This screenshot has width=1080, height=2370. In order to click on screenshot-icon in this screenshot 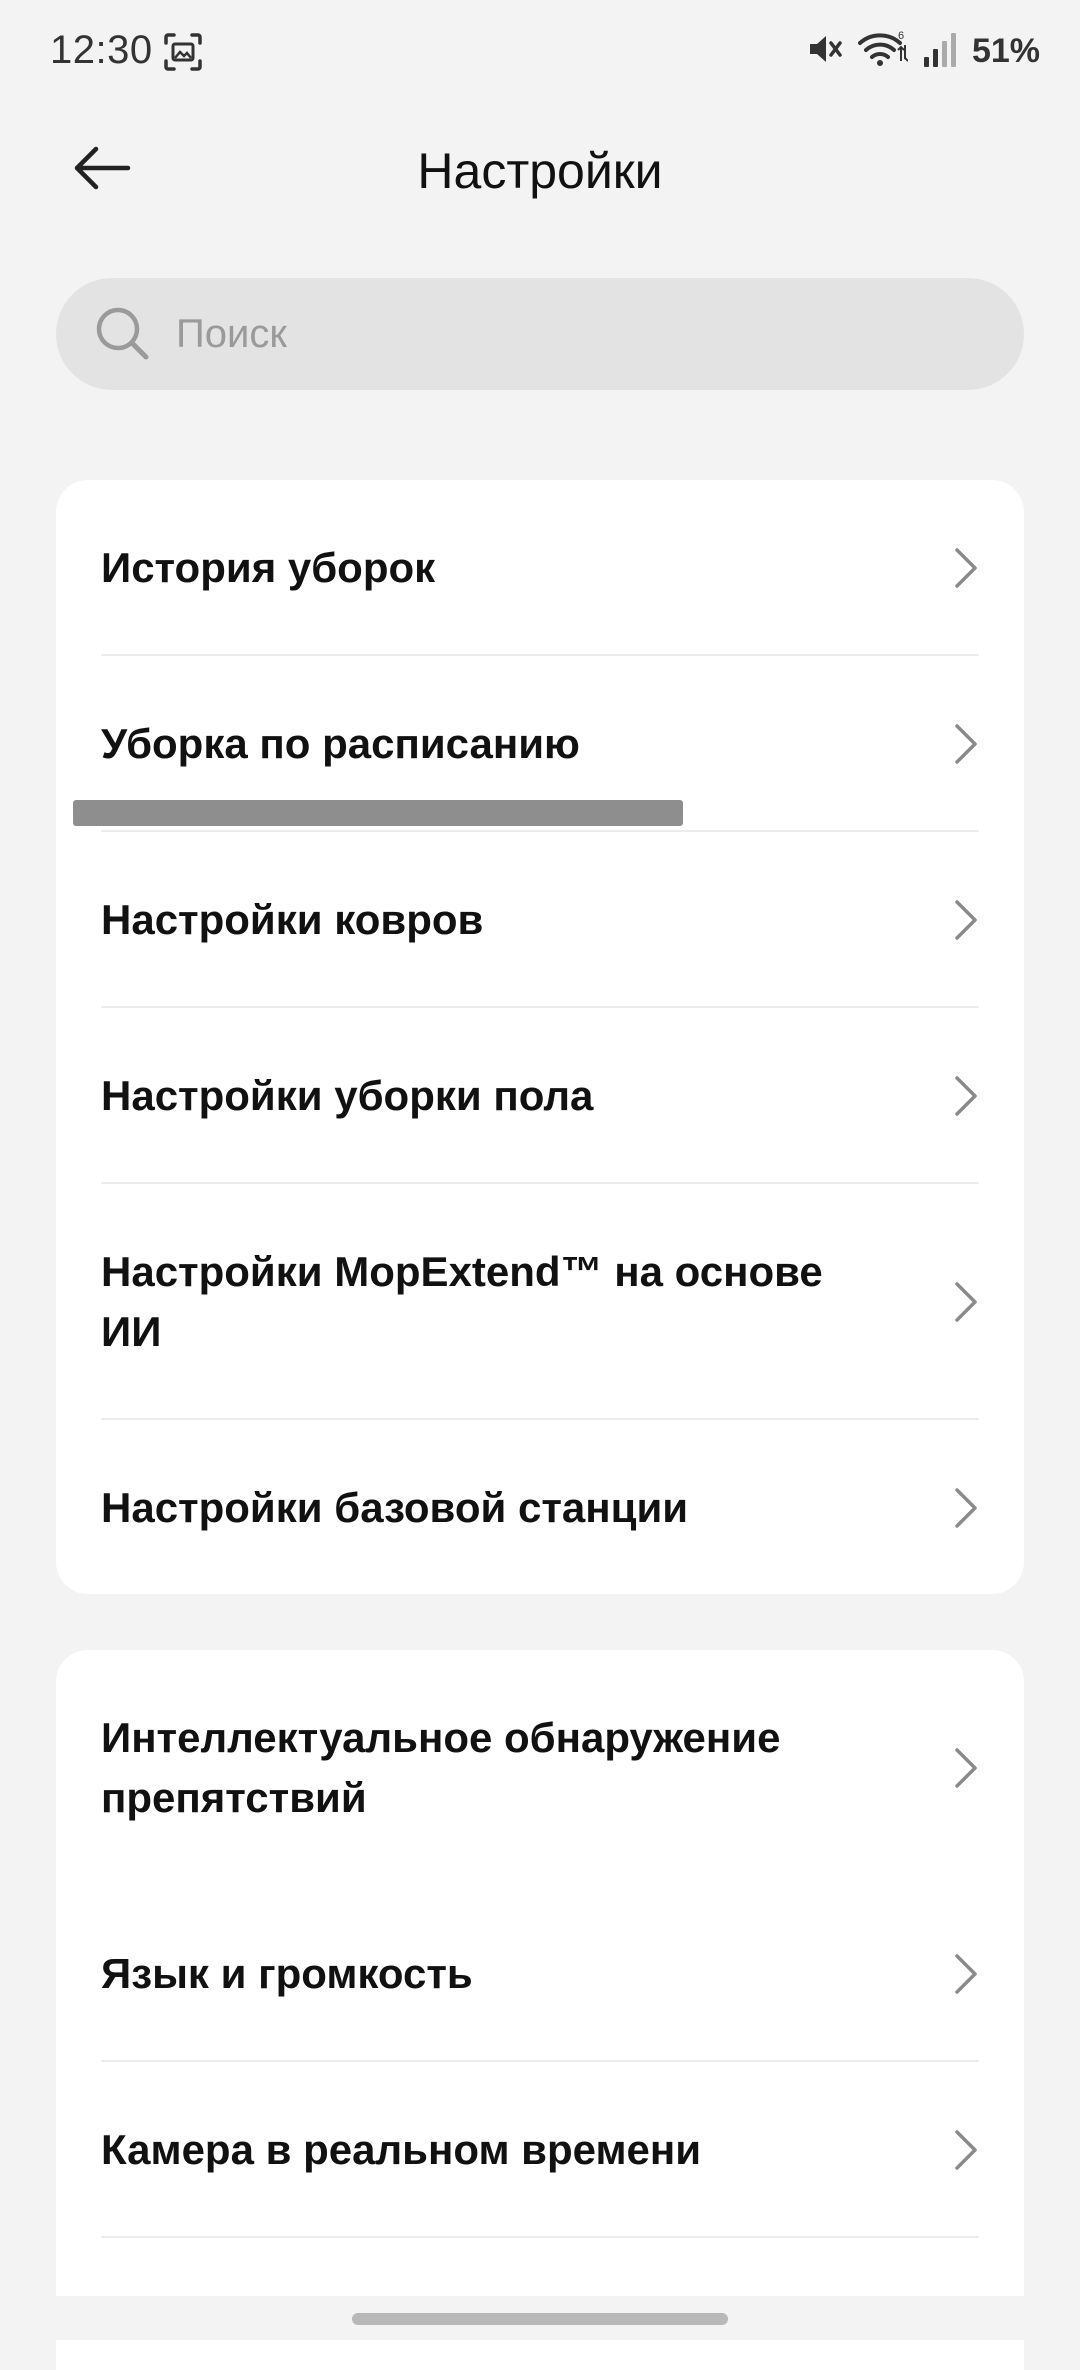, I will do `click(183, 52)`.